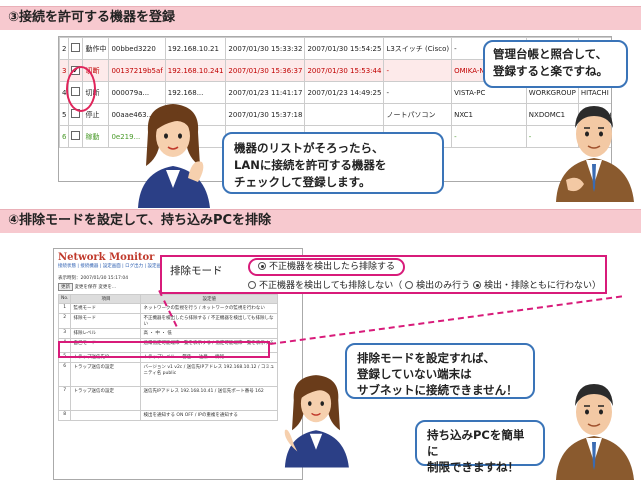  What do you see at coordinates (418, 114) in the screenshot?
I see `cell-host: ノートパソコン` at bounding box center [418, 114].